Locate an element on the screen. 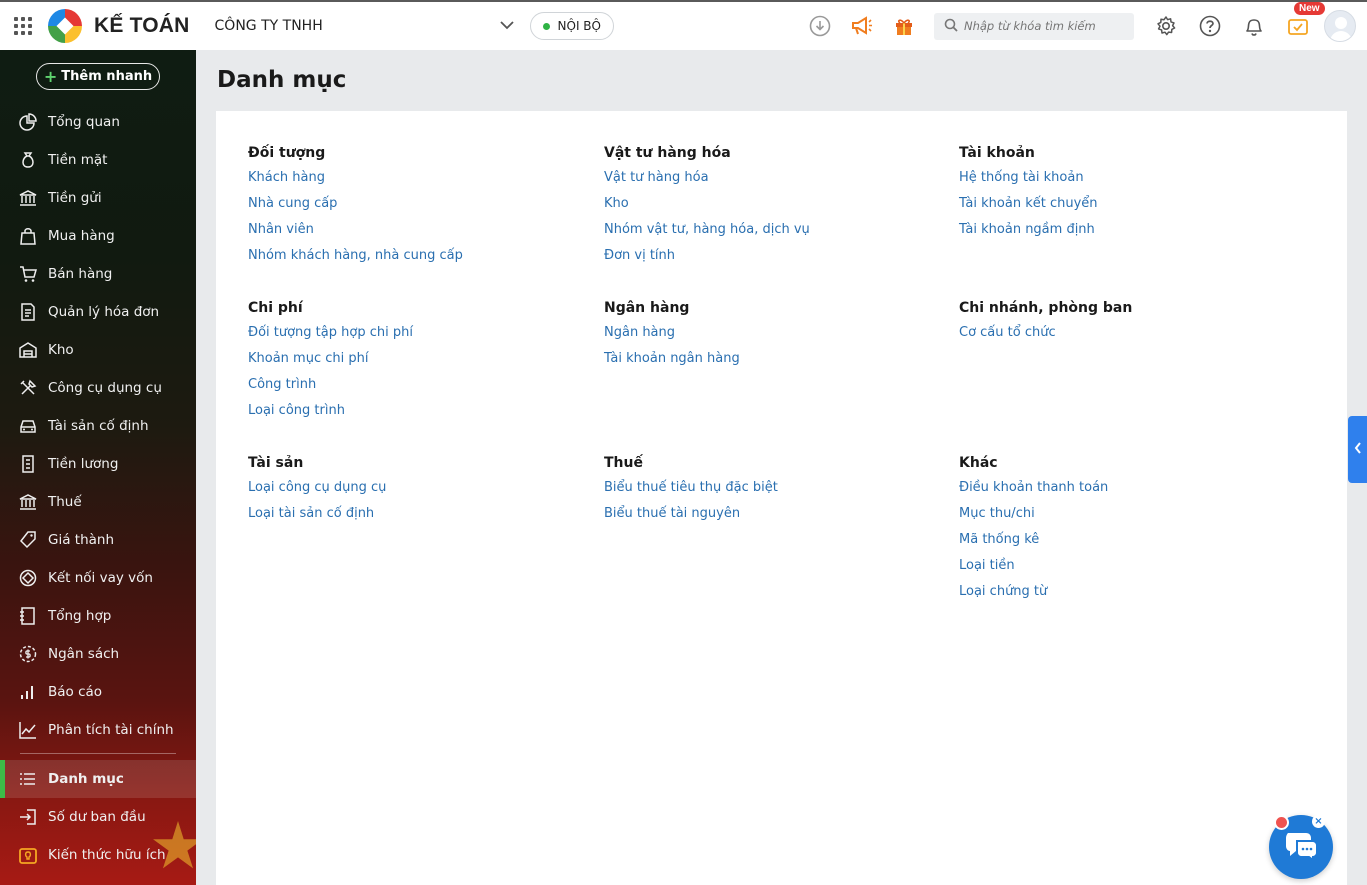 The height and width of the screenshot is (885, 1367). chevron-left-icon is located at coordinates (1358, 449).